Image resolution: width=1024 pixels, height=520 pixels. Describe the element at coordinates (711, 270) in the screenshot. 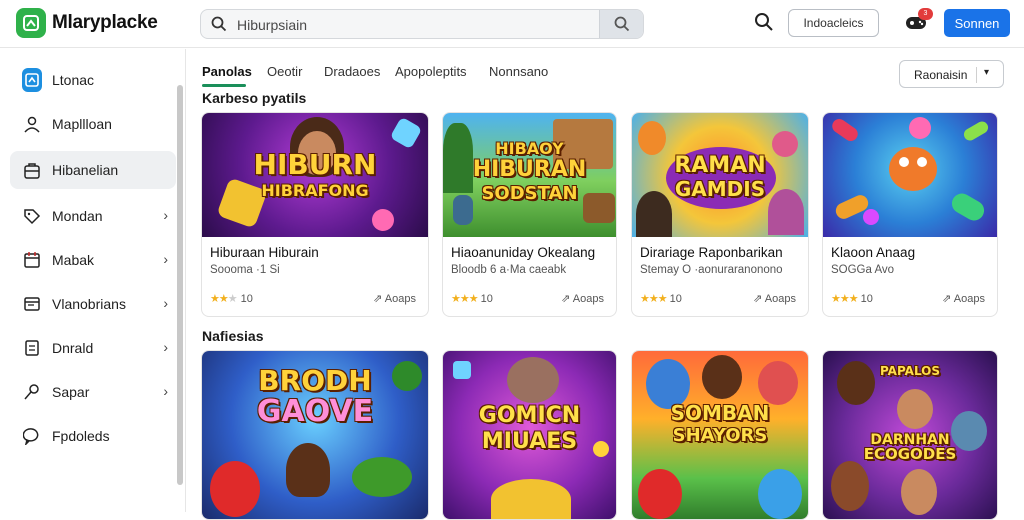

I see `game-subtitle: Stemay O ·aonuraranonono` at that location.